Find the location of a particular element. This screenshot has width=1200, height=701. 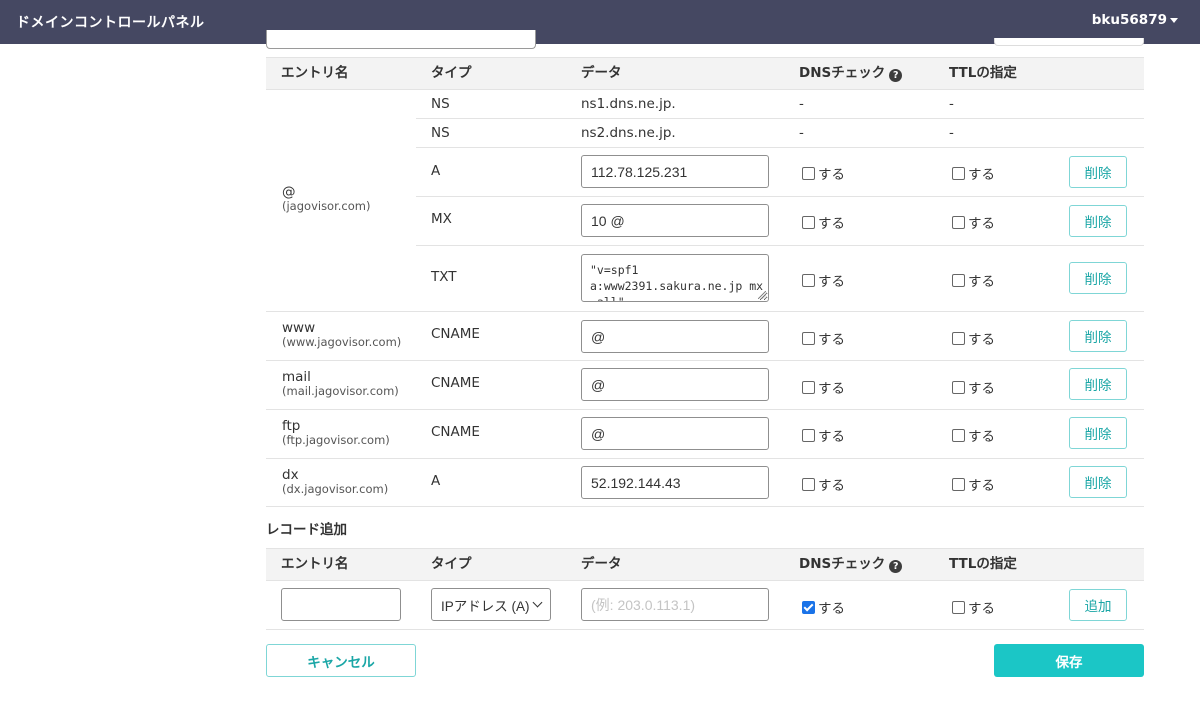

chevron-down-icon is located at coordinates (537, 602).